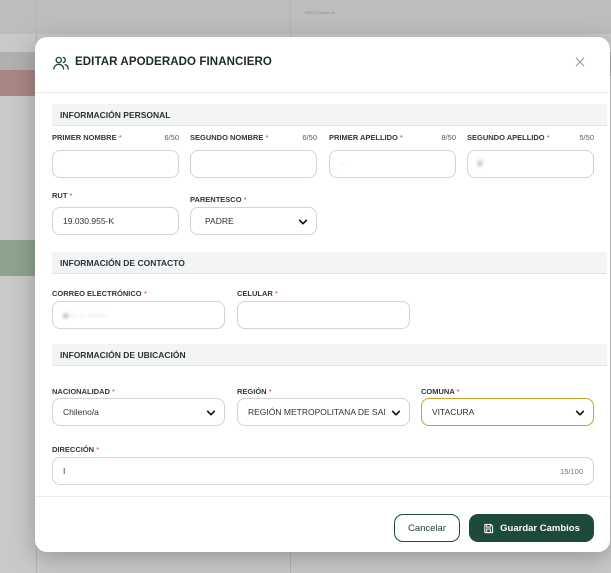 The height and width of the screenshot is (573, 611). What do you see at coordinates (253, 164) in the screenshot?
I see `segundo-nombre-input` at bounding box center [253, 164].